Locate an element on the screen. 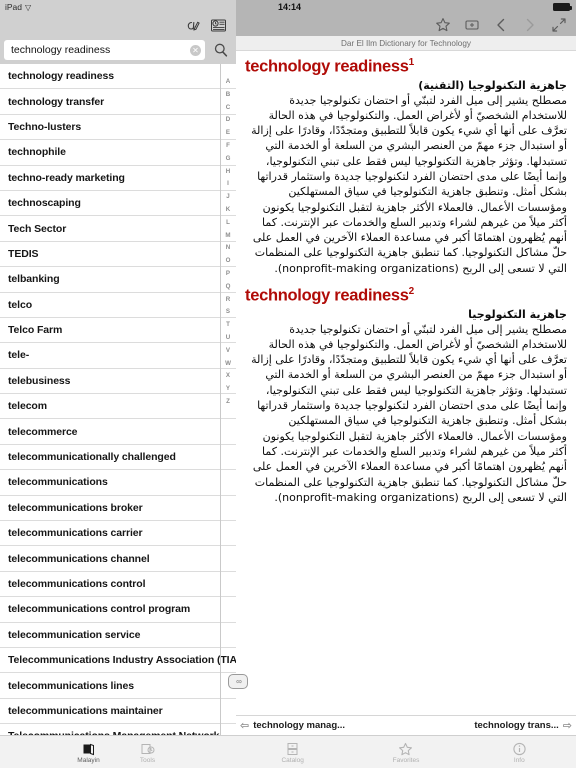 The height and width of the screenshot is (768, 576). search-row: technology readiness ✕ is located at coordinates (118, 50).